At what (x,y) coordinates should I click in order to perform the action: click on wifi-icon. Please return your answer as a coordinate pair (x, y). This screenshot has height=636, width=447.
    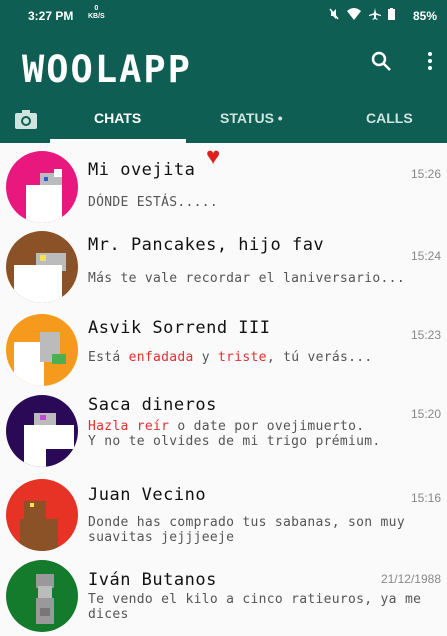
    Looking at the image, I should click on (354, 14).